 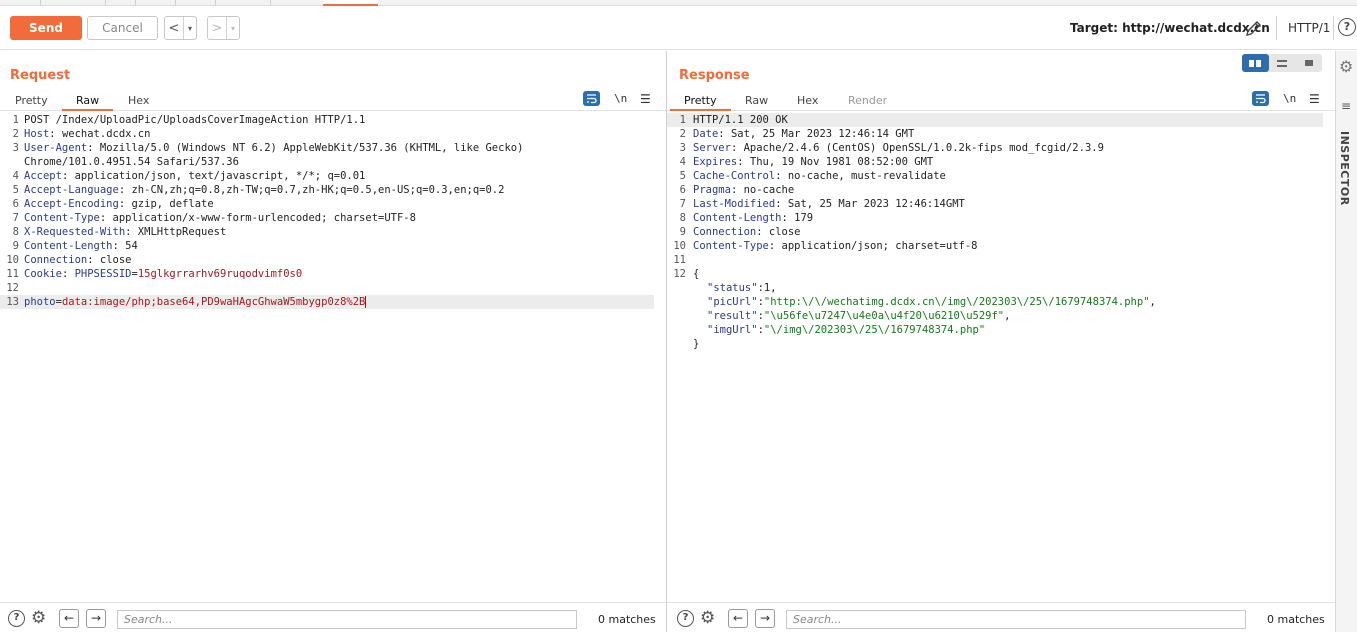 I want to click on request-tab-hex: Hex, so click(x=138, y=101).